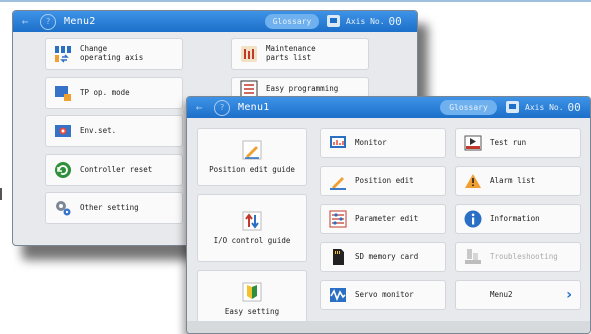 This screenshot has width=591, height=334. I want to click on button-label: Easy programming, so click(302, 88).